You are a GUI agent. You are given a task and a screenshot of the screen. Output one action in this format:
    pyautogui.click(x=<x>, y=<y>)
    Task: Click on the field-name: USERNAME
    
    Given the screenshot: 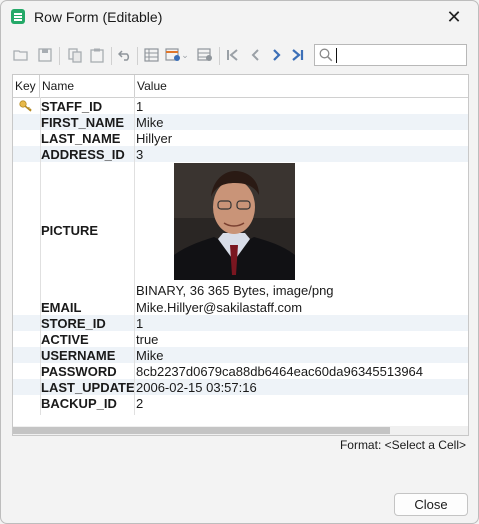 What is the action you would take?
    pyautogui.click(x=78, y=355)
    